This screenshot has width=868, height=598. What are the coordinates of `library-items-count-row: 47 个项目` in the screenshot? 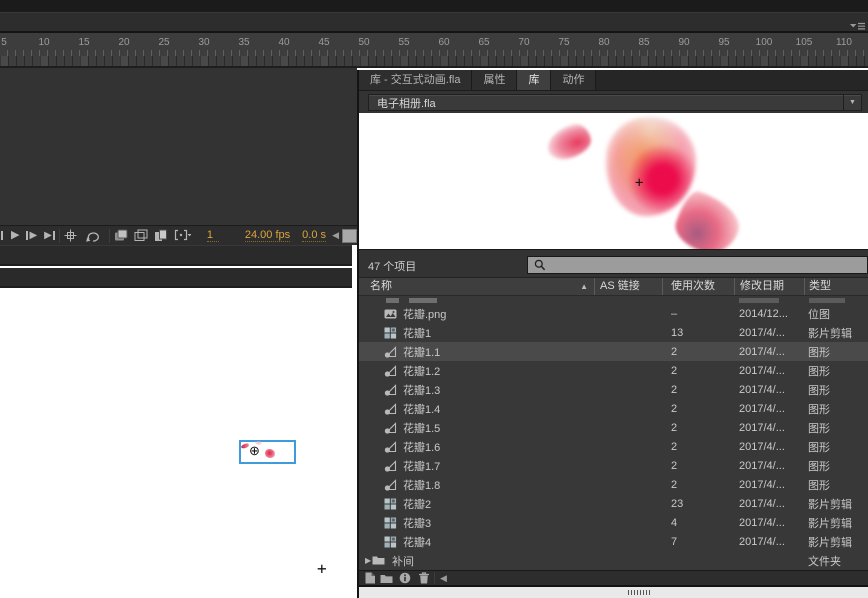 It's located at (613, 264).